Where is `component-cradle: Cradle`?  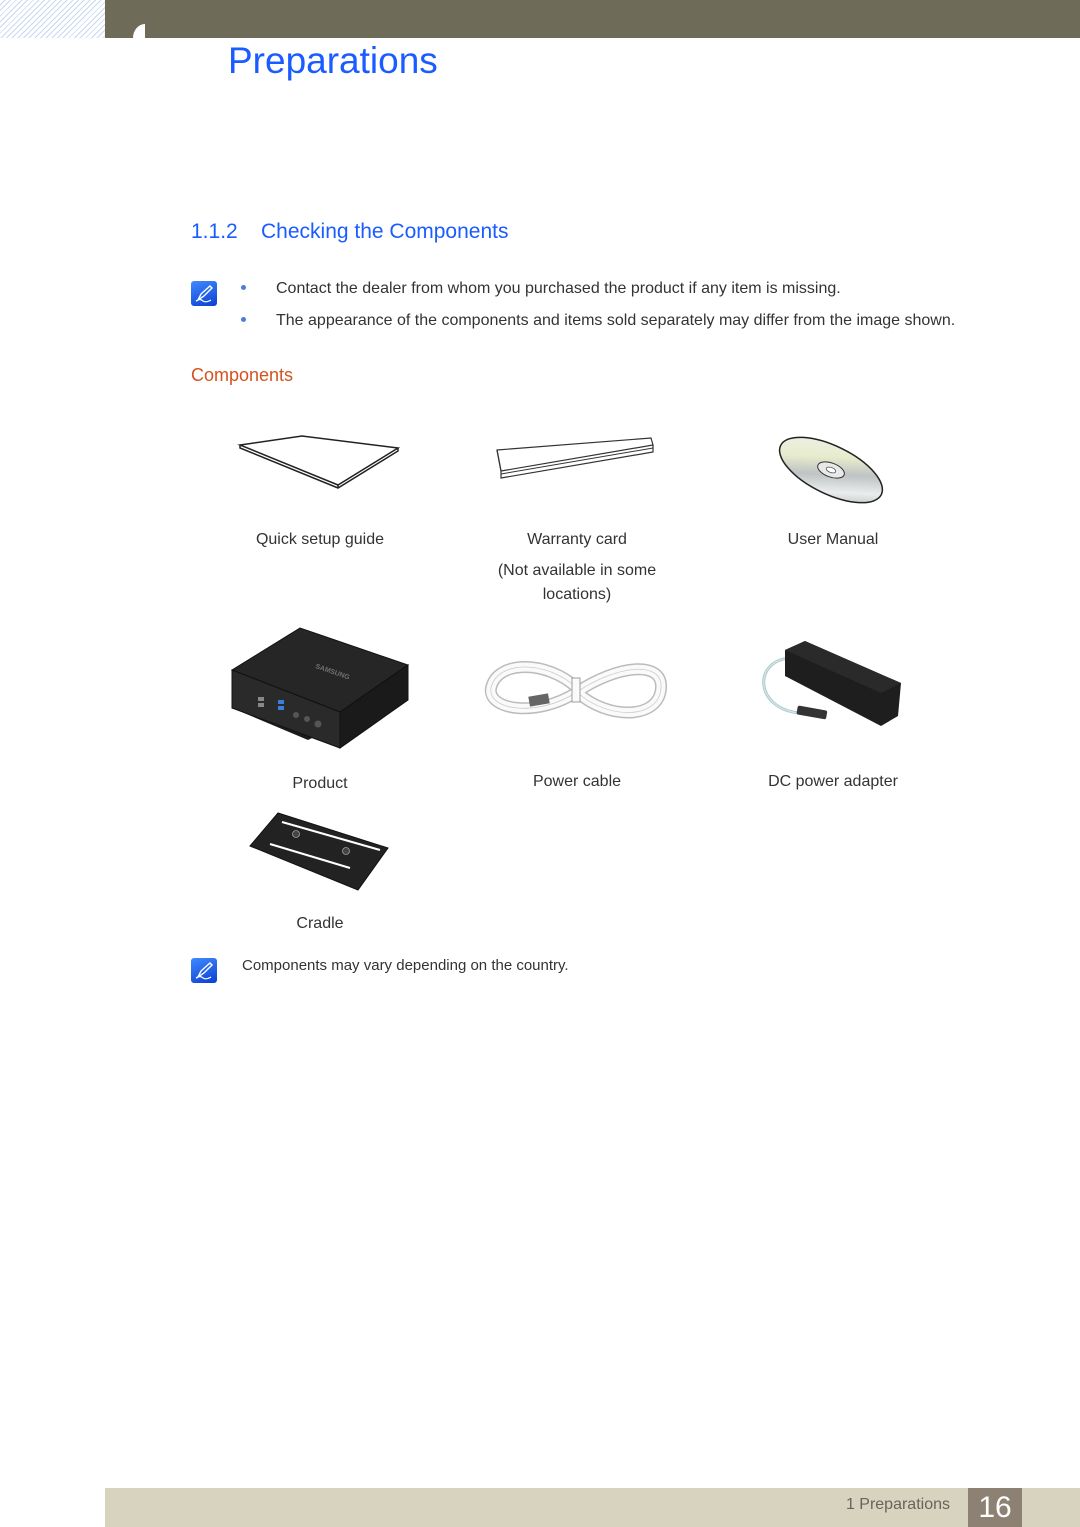 component-cradle: Cradle is located at coordinates (320, 870).